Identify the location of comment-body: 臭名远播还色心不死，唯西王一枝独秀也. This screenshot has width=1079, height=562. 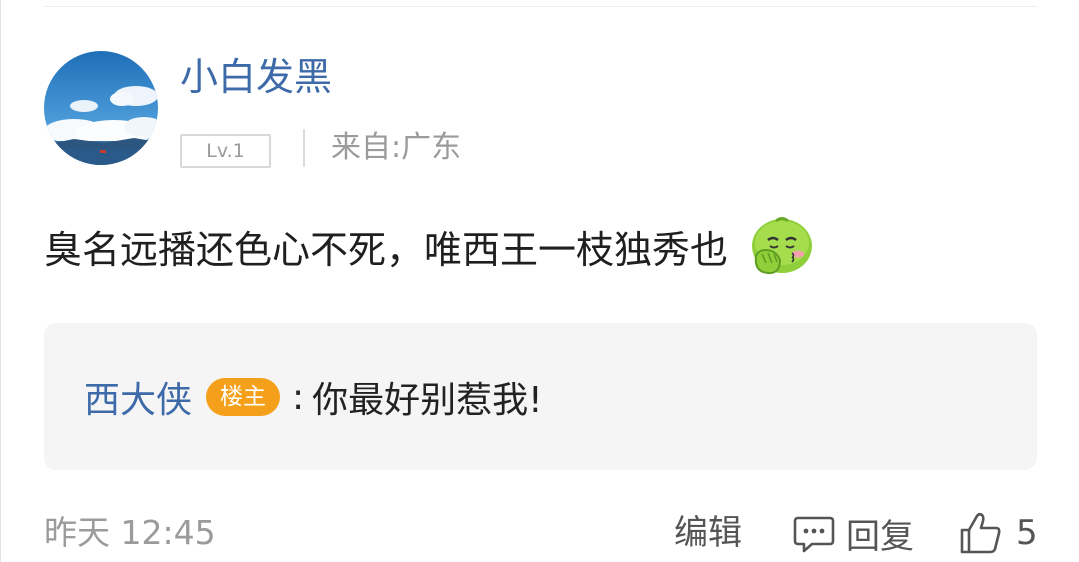
(430, 246).